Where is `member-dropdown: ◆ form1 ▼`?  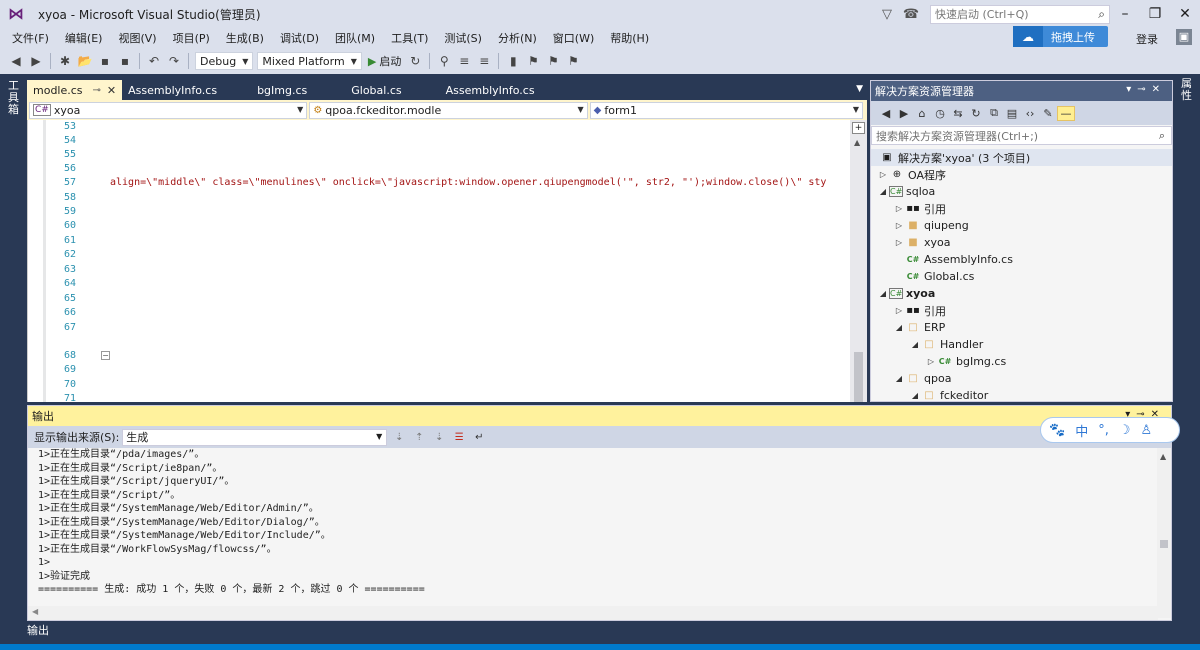 member-dropdown: ◆ form1 ▼ is located at coordinates (726, 110).